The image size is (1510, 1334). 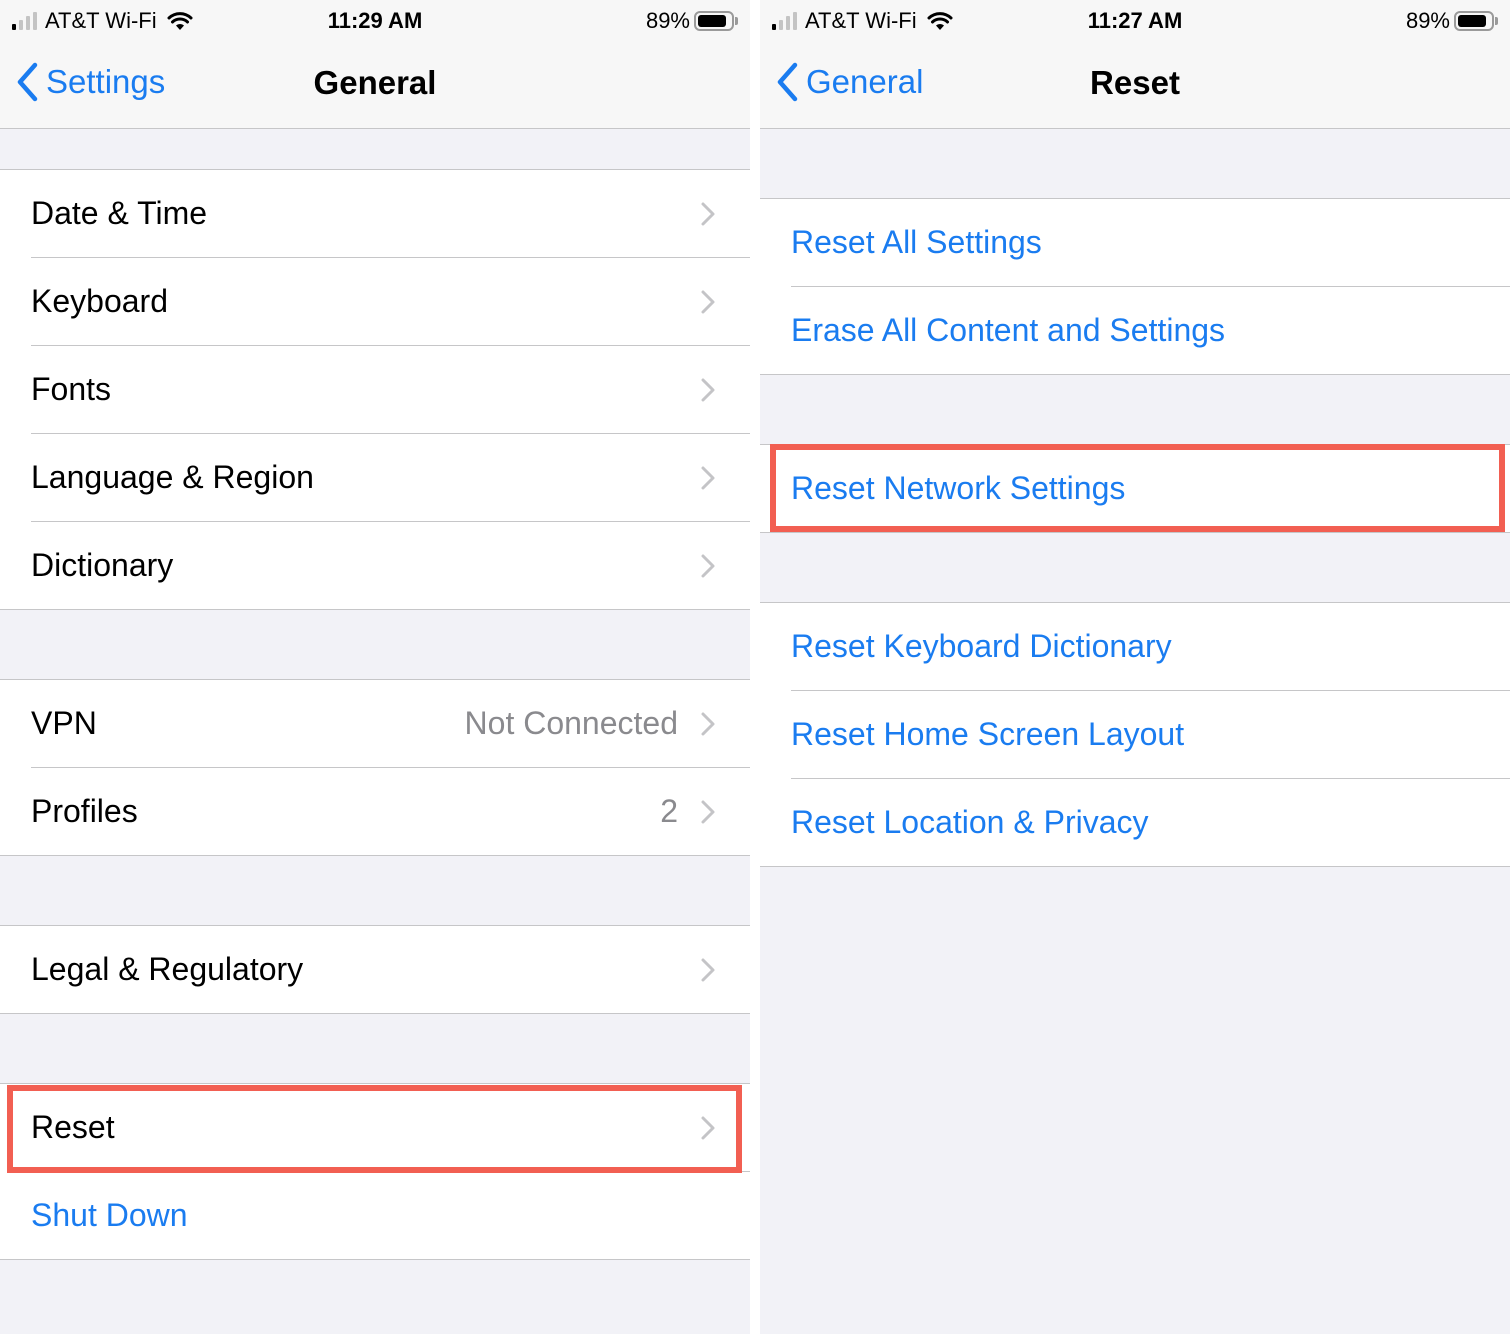 What do you see at coordinates (988, 734) in the screenshot?
I see `row-label: Reset Home Screen Layout` at bounding box center [988, 734].